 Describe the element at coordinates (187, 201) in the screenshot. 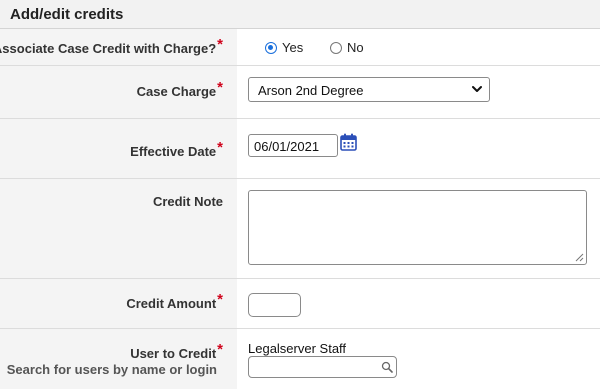

I see `credit-note-label: Credit Note` at that location.